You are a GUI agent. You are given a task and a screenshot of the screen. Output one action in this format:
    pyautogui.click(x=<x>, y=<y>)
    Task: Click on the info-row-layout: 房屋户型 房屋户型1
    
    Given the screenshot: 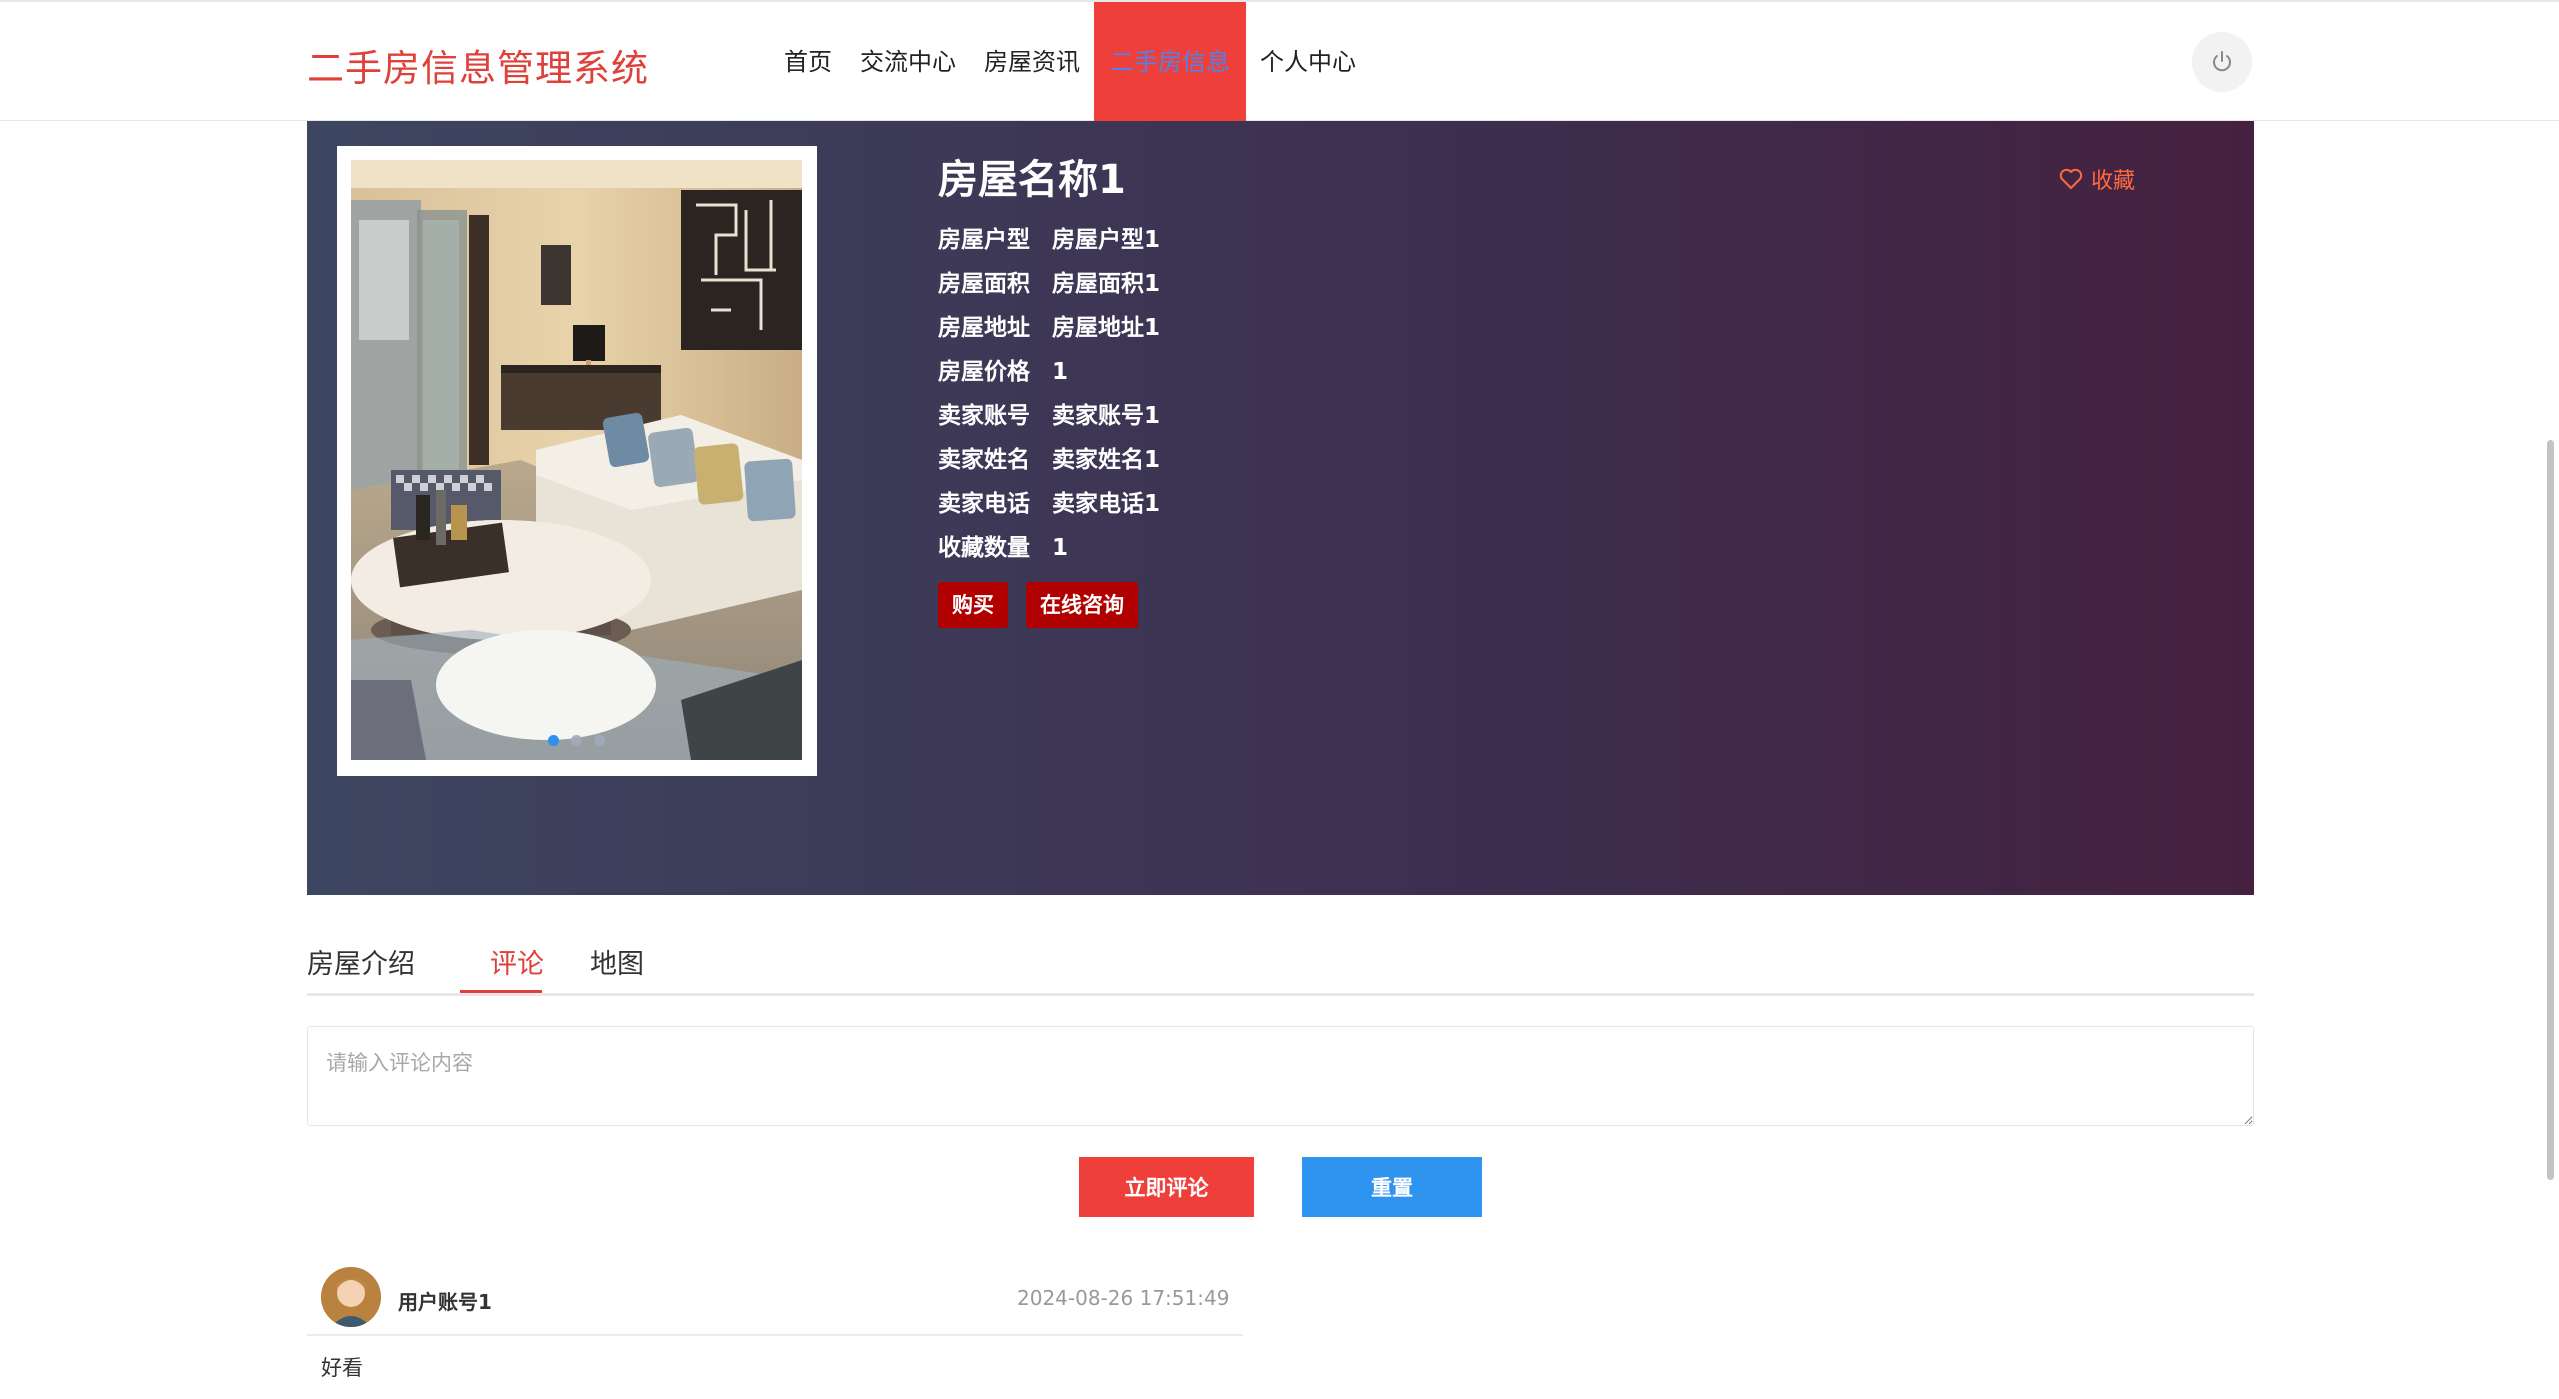 What is the action you would take?
    pyautogui.click(x=1049, y=240)
    